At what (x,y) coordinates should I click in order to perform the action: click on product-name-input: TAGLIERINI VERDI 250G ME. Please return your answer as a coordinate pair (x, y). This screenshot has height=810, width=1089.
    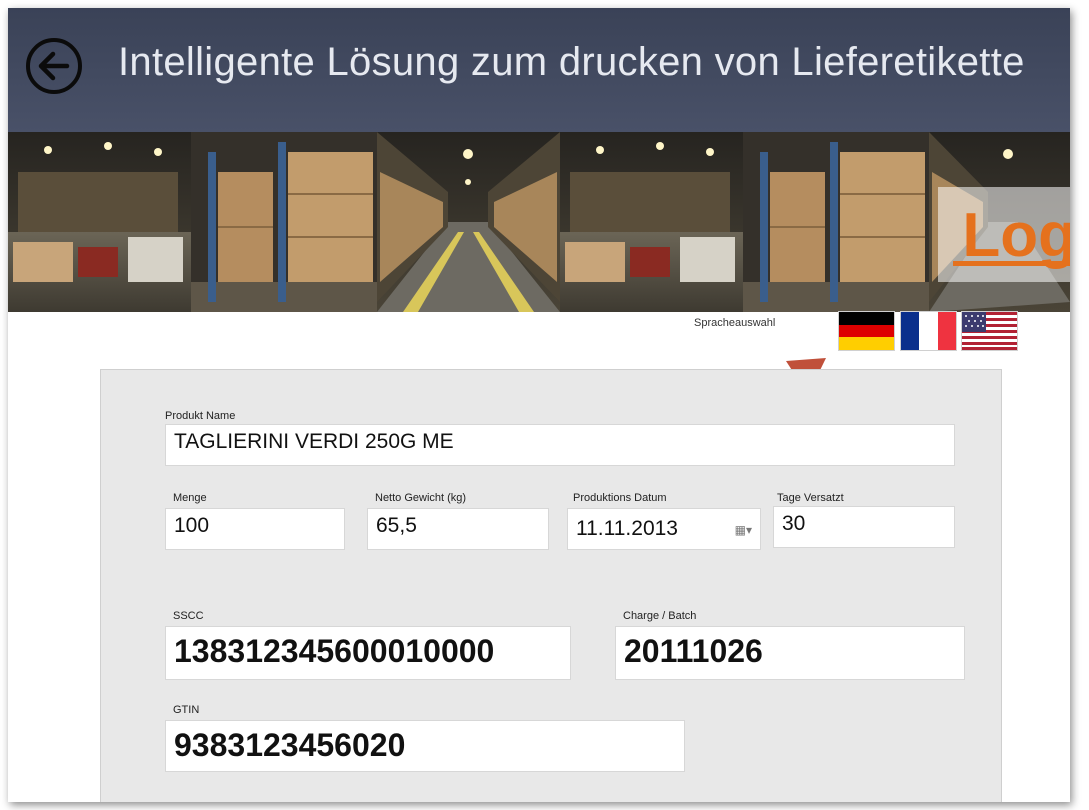
    Looking at the image, I should click on (560, 445).